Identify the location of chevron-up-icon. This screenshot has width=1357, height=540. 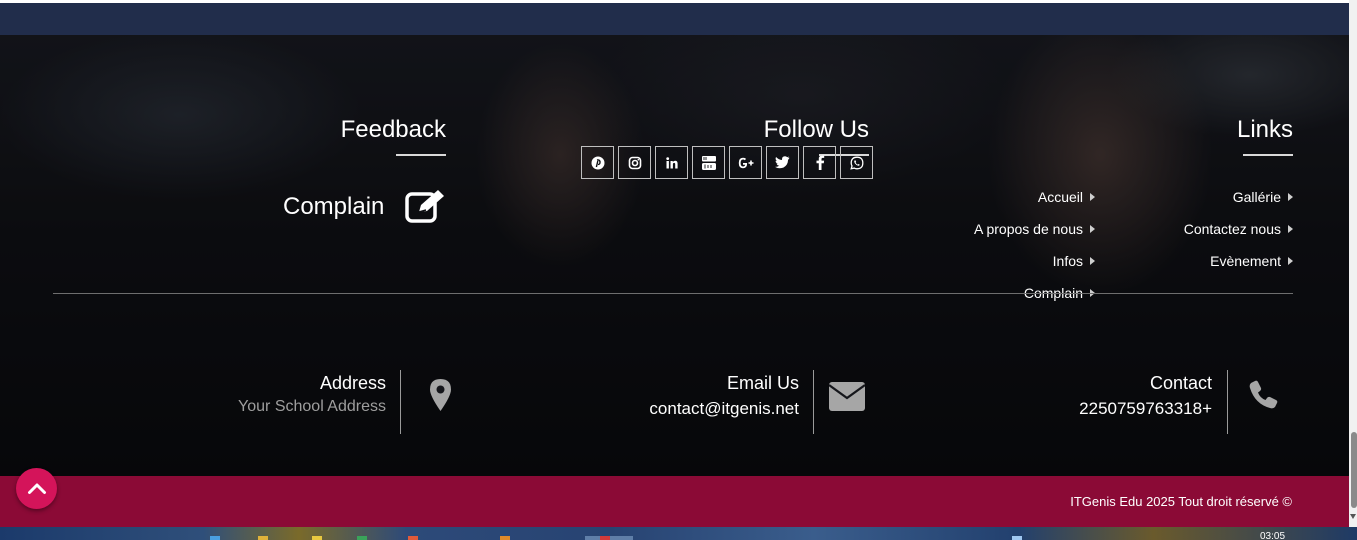
(36, 488).